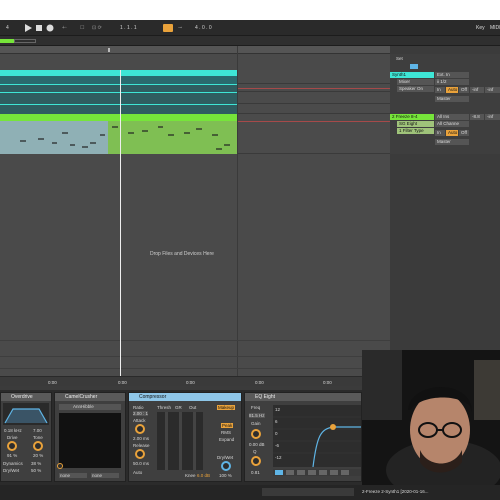 This screenshot has width=500, height=500. What do you see at coordinates (36, 463) in the screenshot?
I see `dynamics-value: 38 %` at bounding box center [36, 463].